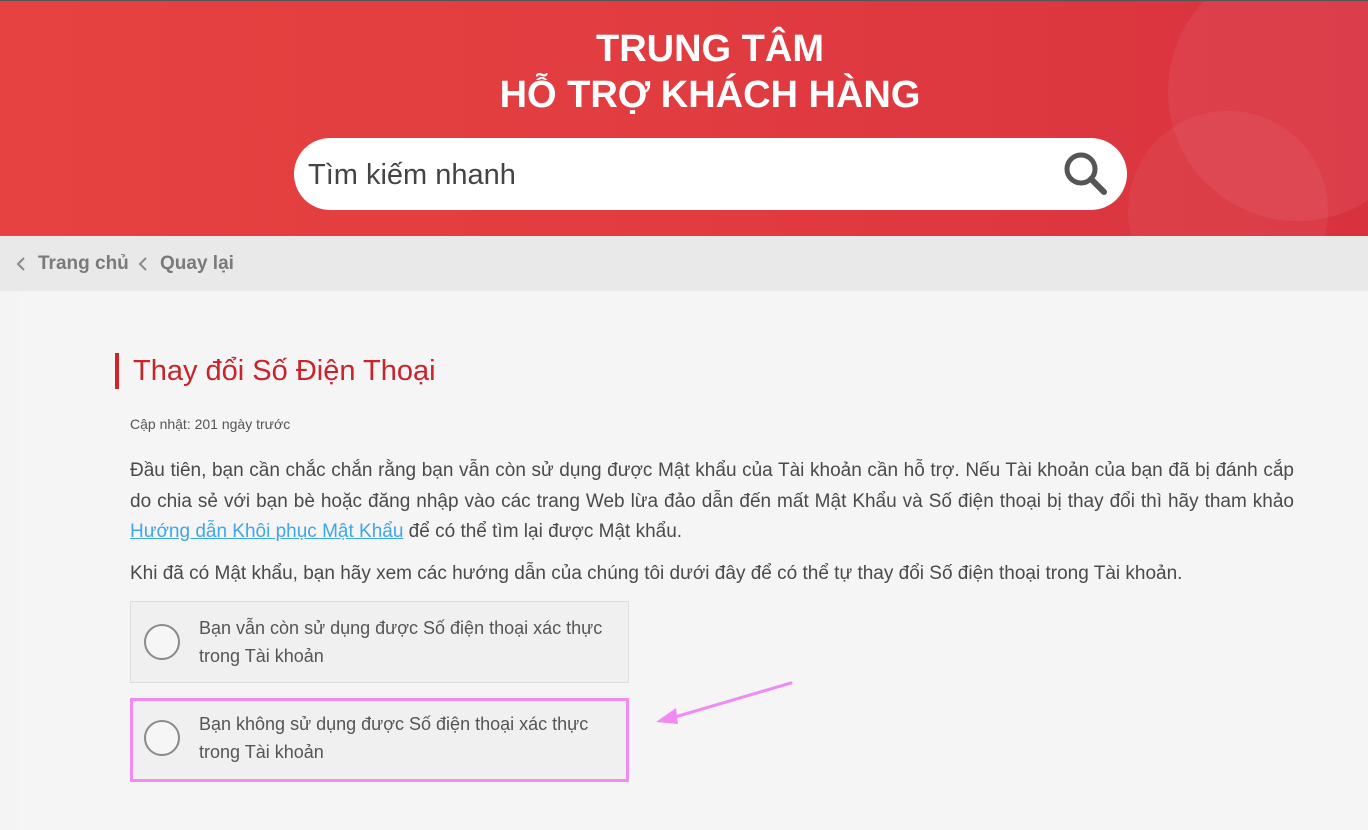 The image size is (1368, 830). I want to click on annotation-arrow-icon, so click(724, 702).